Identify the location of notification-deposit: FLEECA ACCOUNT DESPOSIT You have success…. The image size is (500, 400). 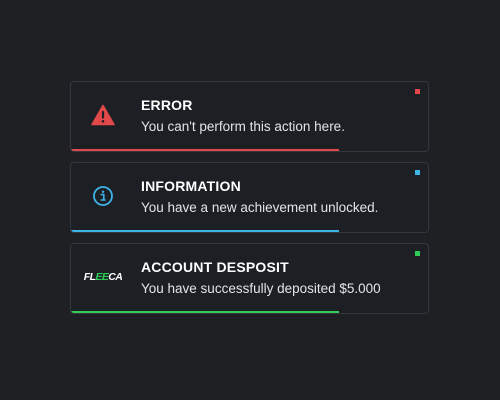
(249, 278).